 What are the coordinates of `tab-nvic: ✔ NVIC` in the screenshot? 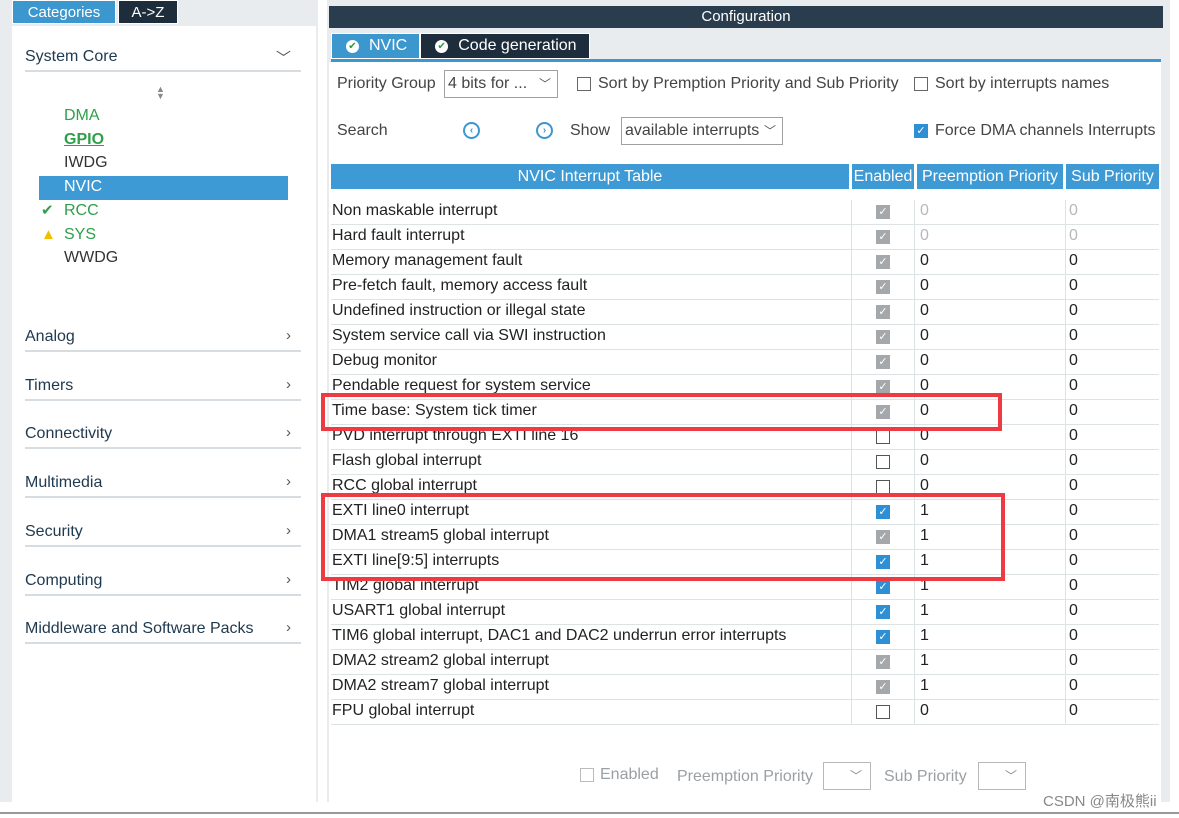 It's located at (376, 46).